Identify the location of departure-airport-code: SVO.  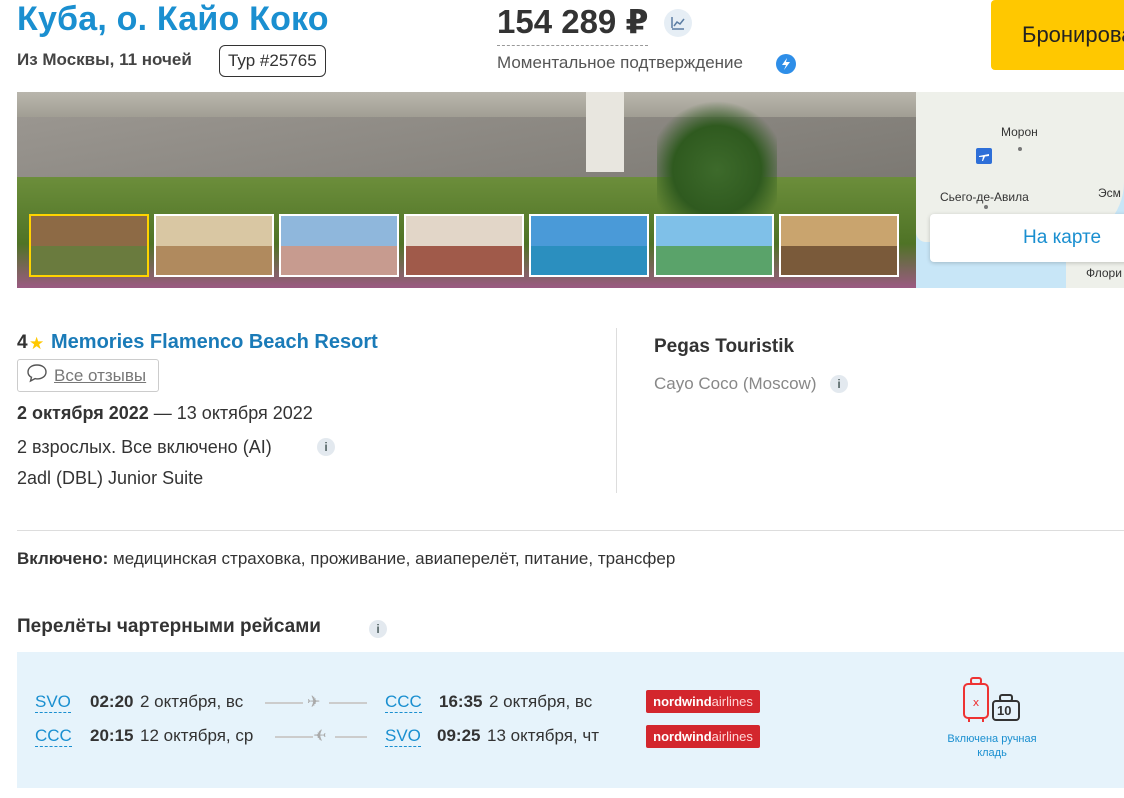
(53, 702).